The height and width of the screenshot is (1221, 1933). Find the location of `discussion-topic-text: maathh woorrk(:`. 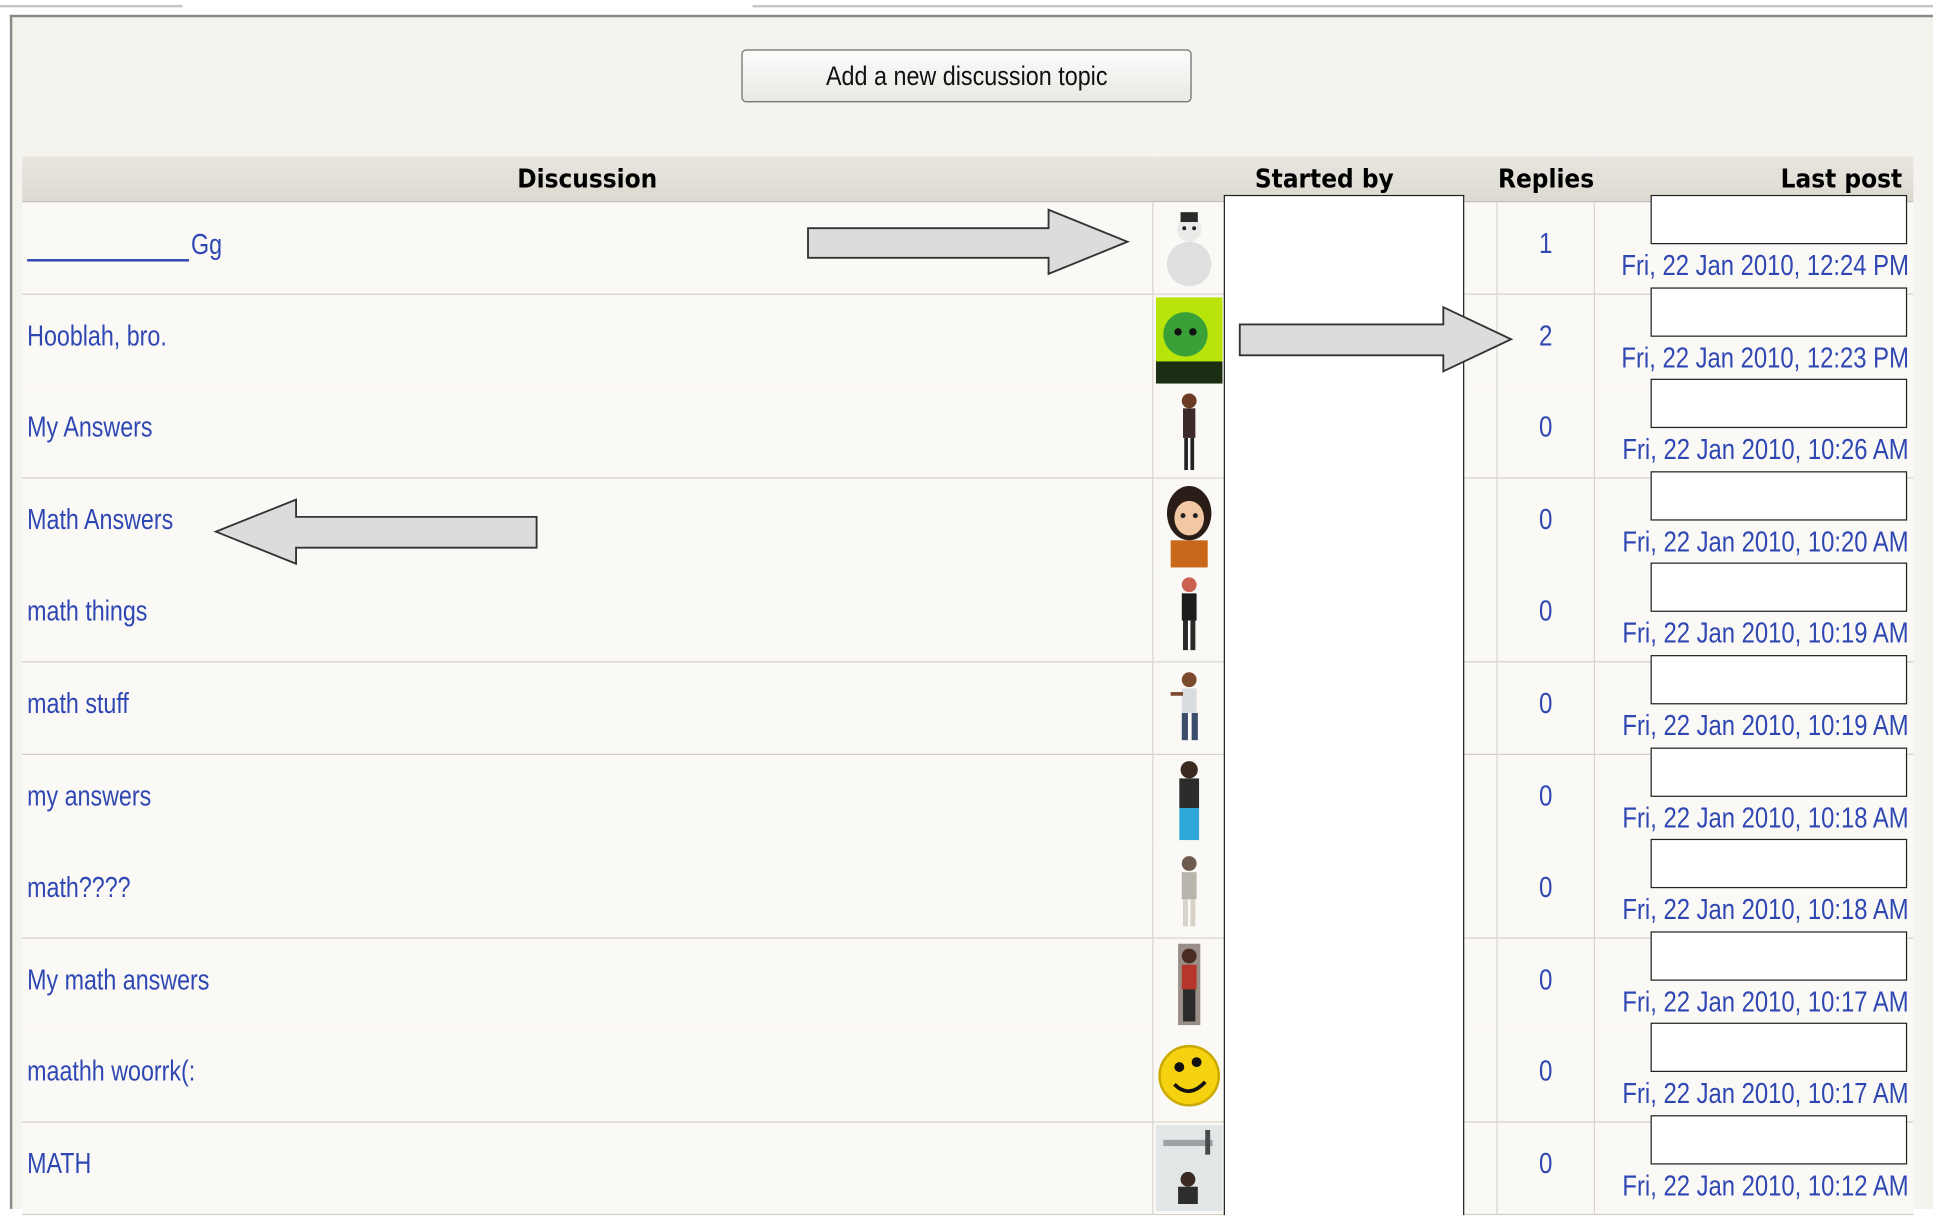

discussion-topic-text: maathh woorrk(: is located at coordinates (111, 1071).